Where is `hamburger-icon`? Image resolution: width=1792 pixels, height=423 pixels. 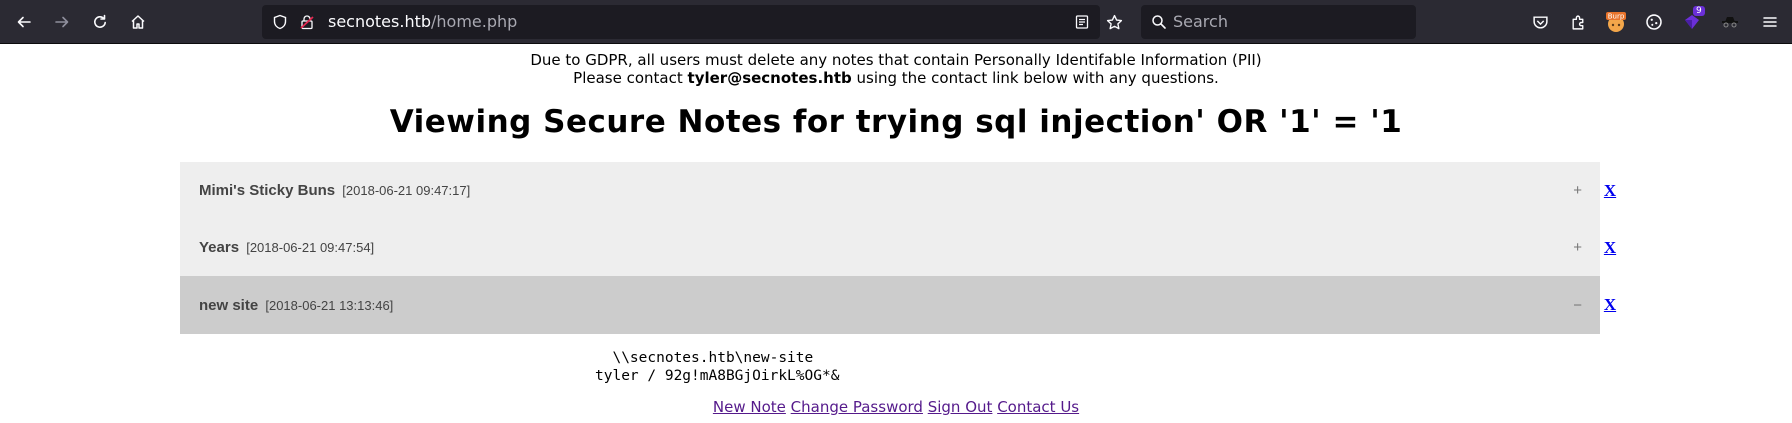 hamburger-icon is located at coordinates (1770, 22).